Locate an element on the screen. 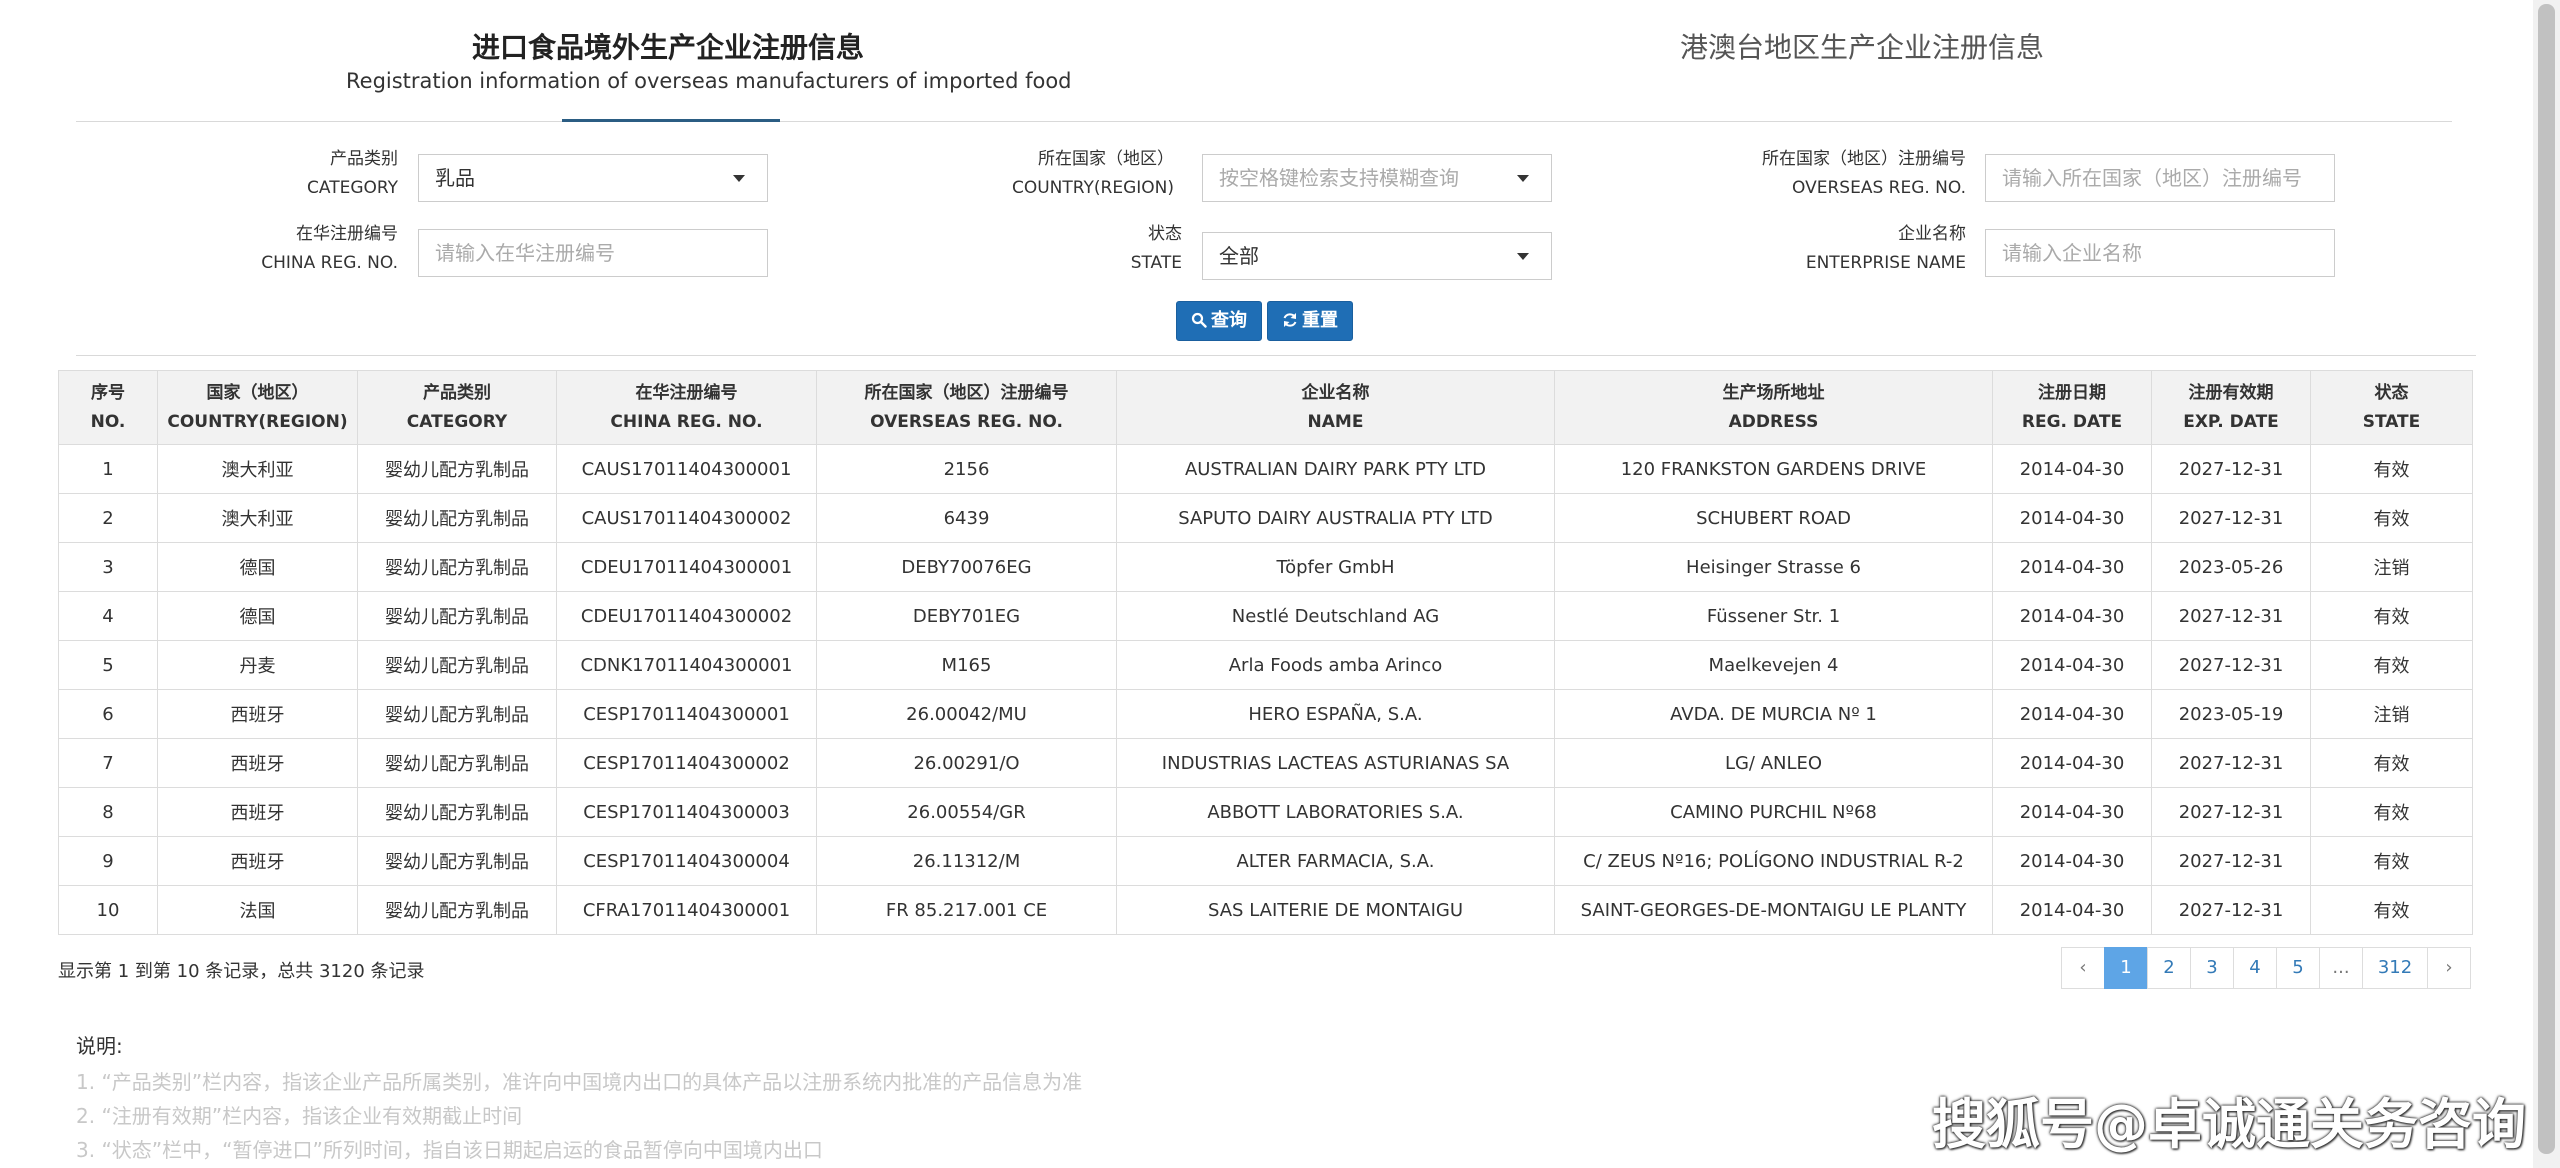 Image resolution: width=2560 pixels, height=1168 pixels. reset-button: 重置 is located at coordinates (1310, 321).